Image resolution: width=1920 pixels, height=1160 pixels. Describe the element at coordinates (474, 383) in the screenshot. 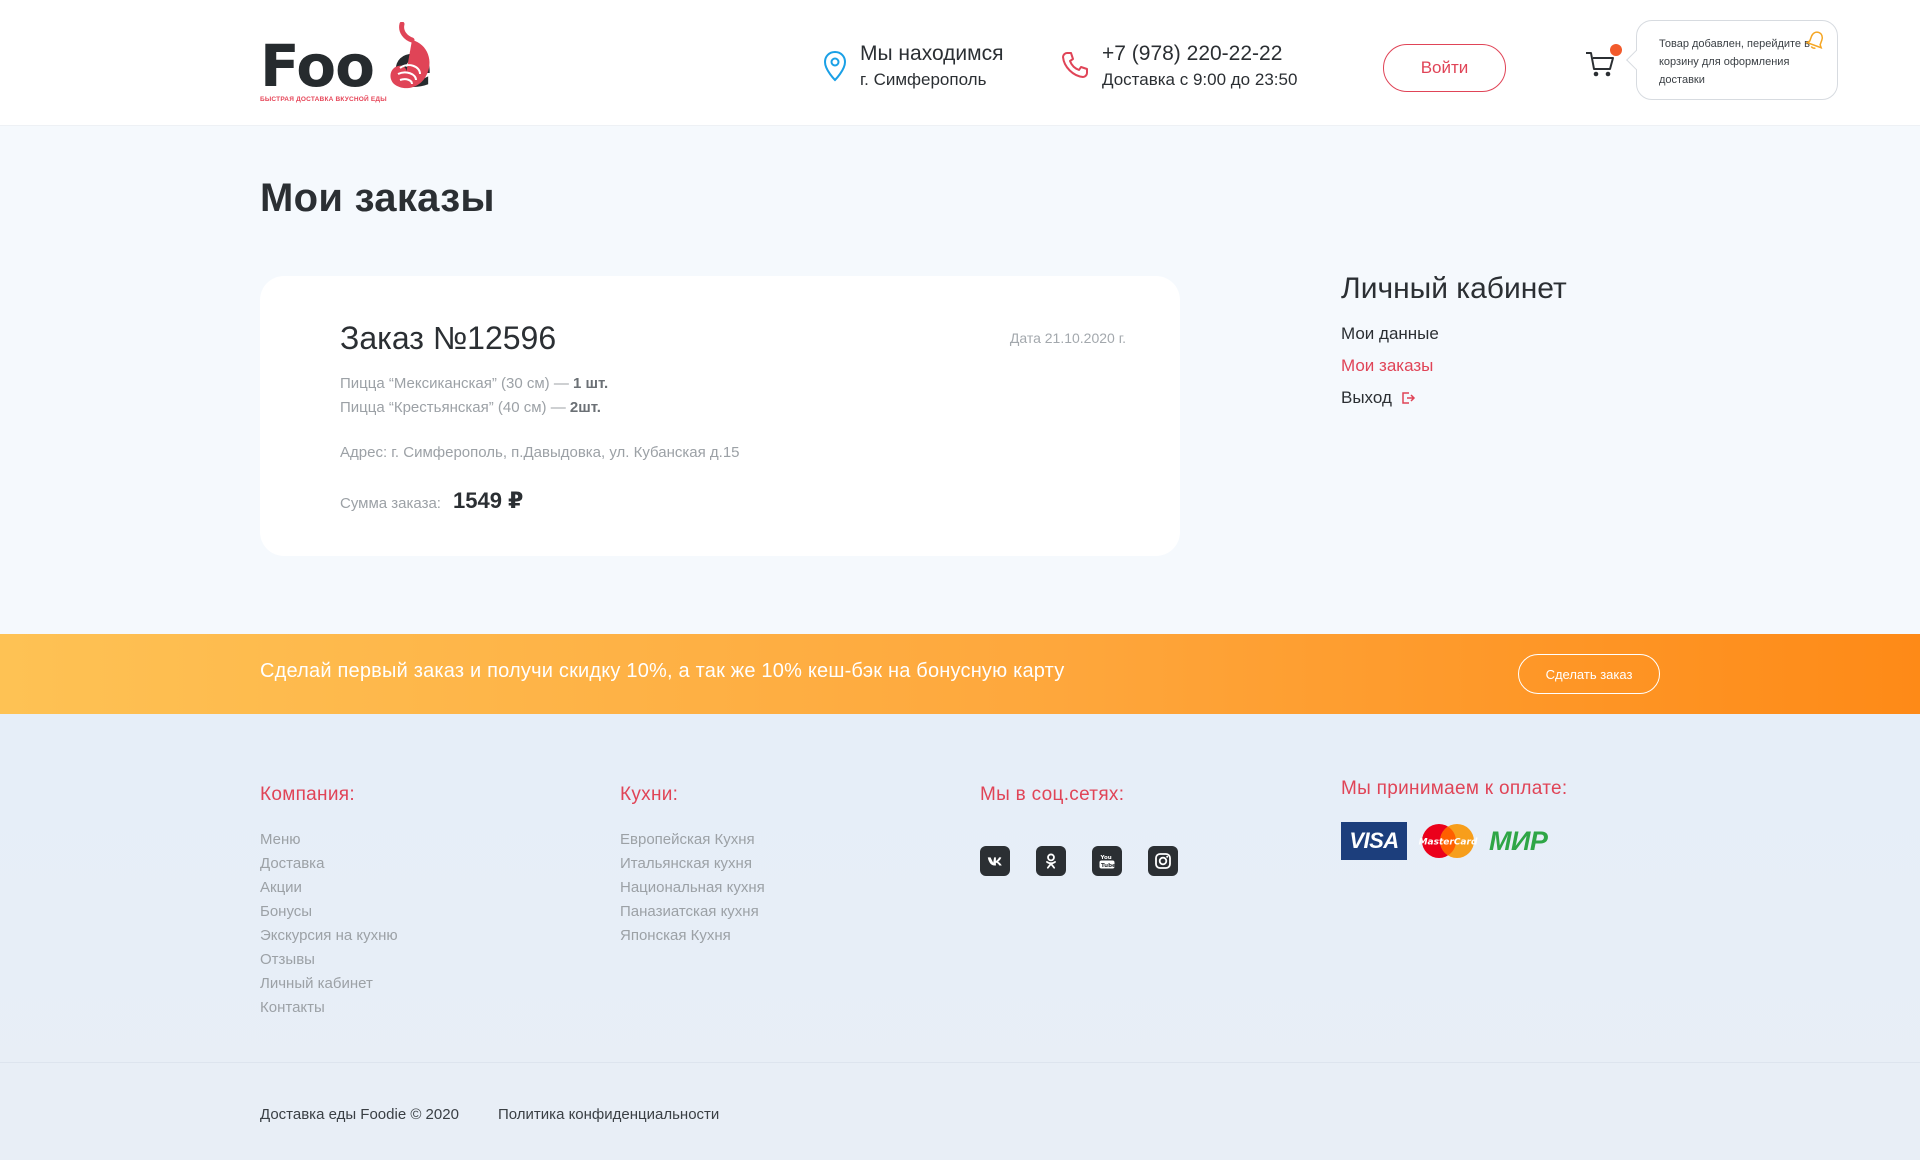

I see `order-item: Пицца “Мексиканская” (30 см) — 1 шт.` at that location.